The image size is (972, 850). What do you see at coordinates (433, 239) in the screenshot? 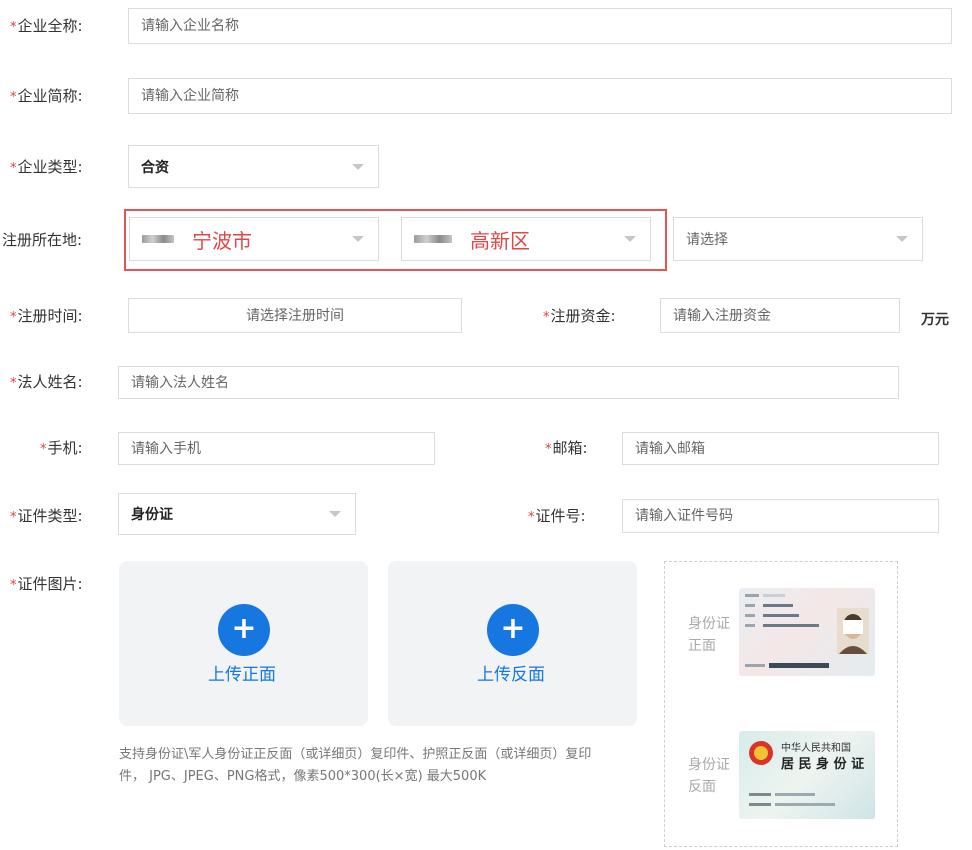
I see `blurred-city` at bounding box center [433, 239].